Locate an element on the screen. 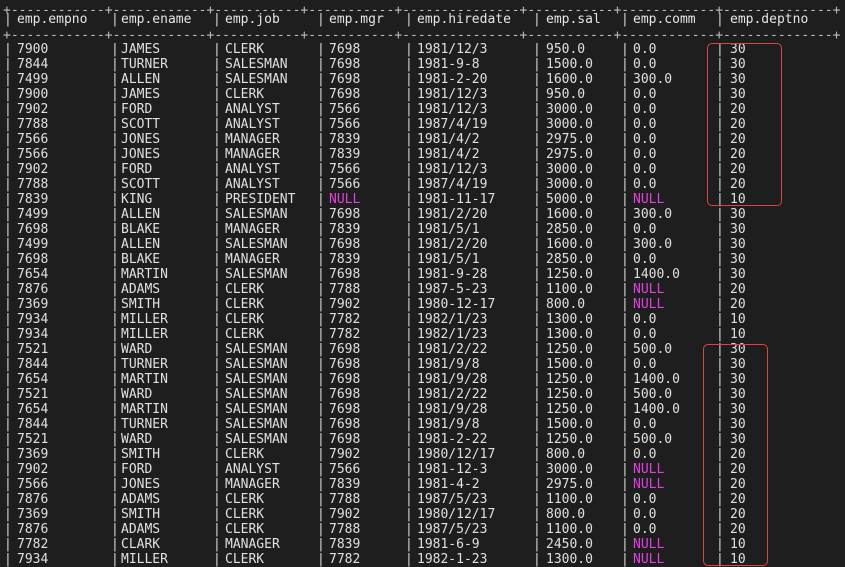  cell-mgr: 7788 is located at coordinates (345, 289).